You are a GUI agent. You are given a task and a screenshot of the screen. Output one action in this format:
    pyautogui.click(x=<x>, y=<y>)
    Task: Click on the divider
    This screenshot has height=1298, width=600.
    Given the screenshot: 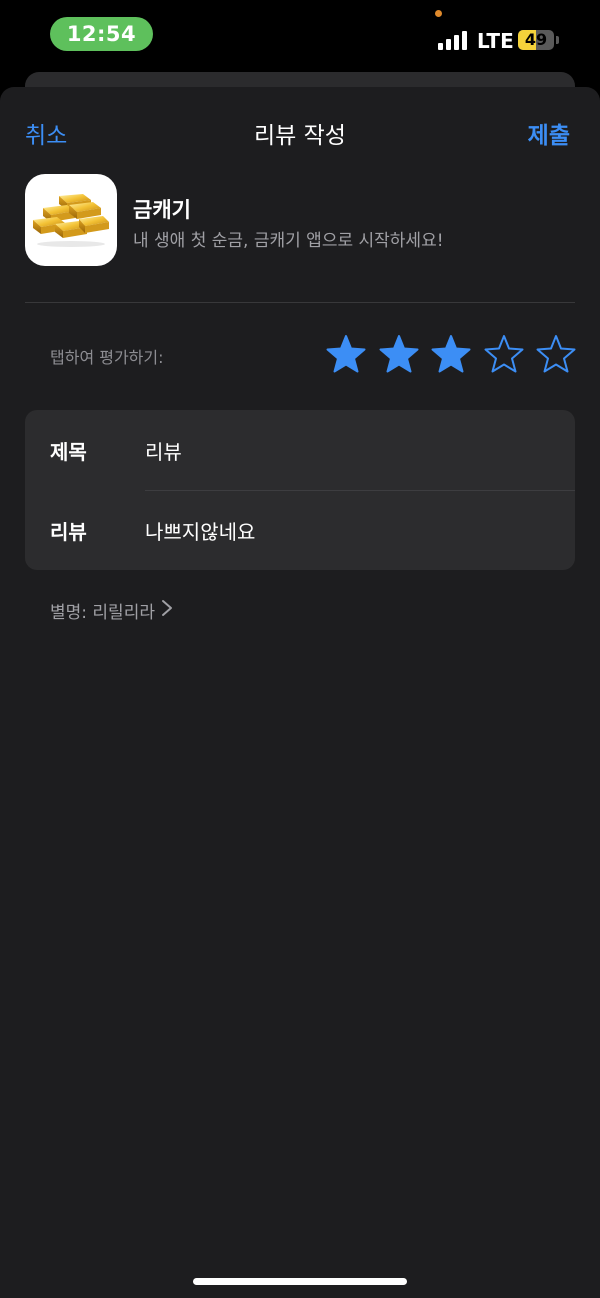 What is the action you would take?
    pyautogui.click(x=300, y=302)
    